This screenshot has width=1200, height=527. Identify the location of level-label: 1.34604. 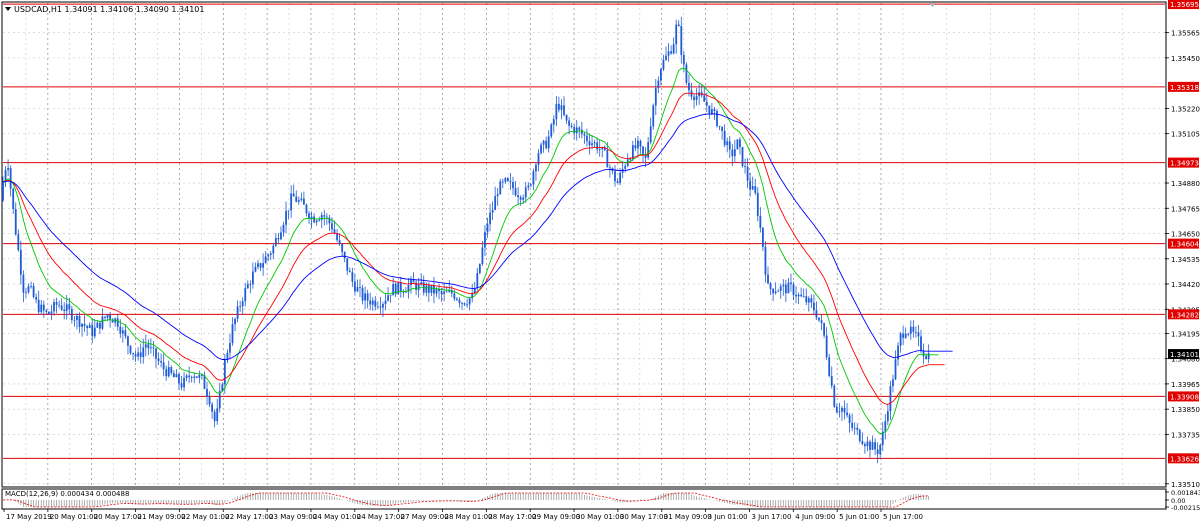
(1184, 245).